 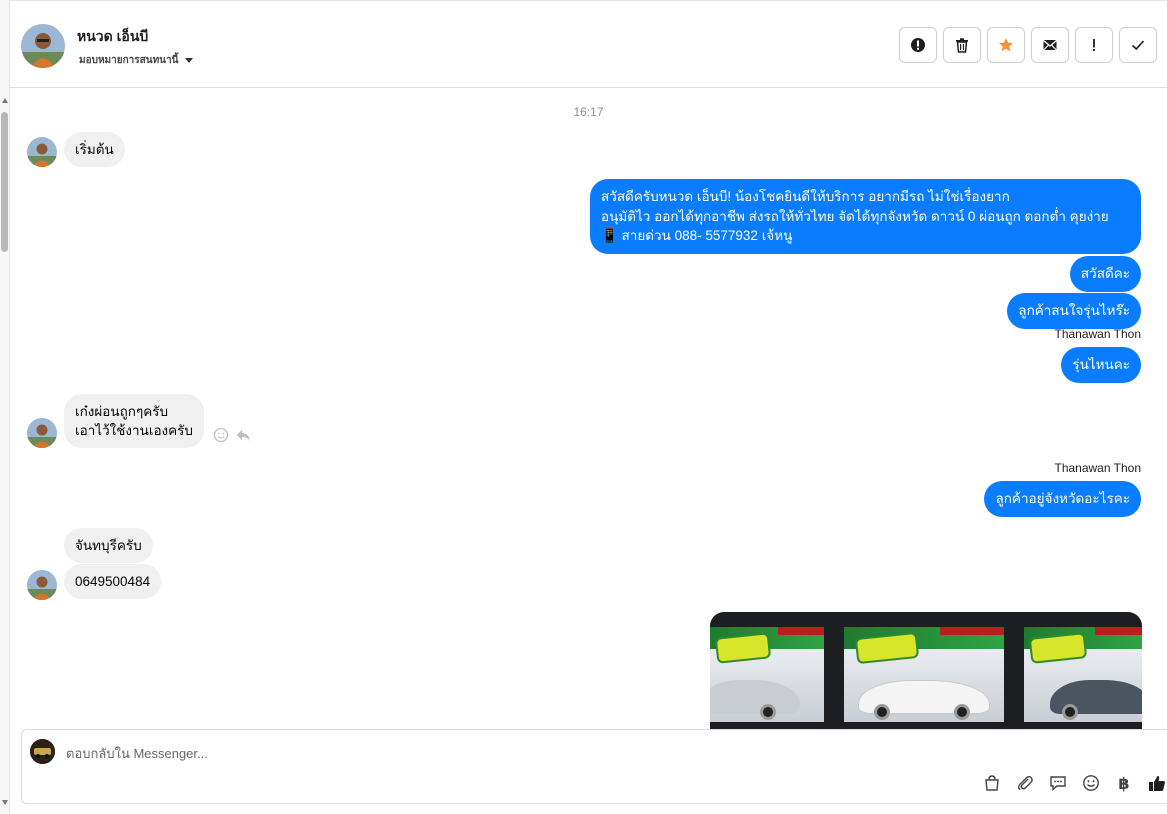 What do you see at coordinates (992, 783) in the screenshot?
I see `bag-icon` at bounding box center [992, 783].